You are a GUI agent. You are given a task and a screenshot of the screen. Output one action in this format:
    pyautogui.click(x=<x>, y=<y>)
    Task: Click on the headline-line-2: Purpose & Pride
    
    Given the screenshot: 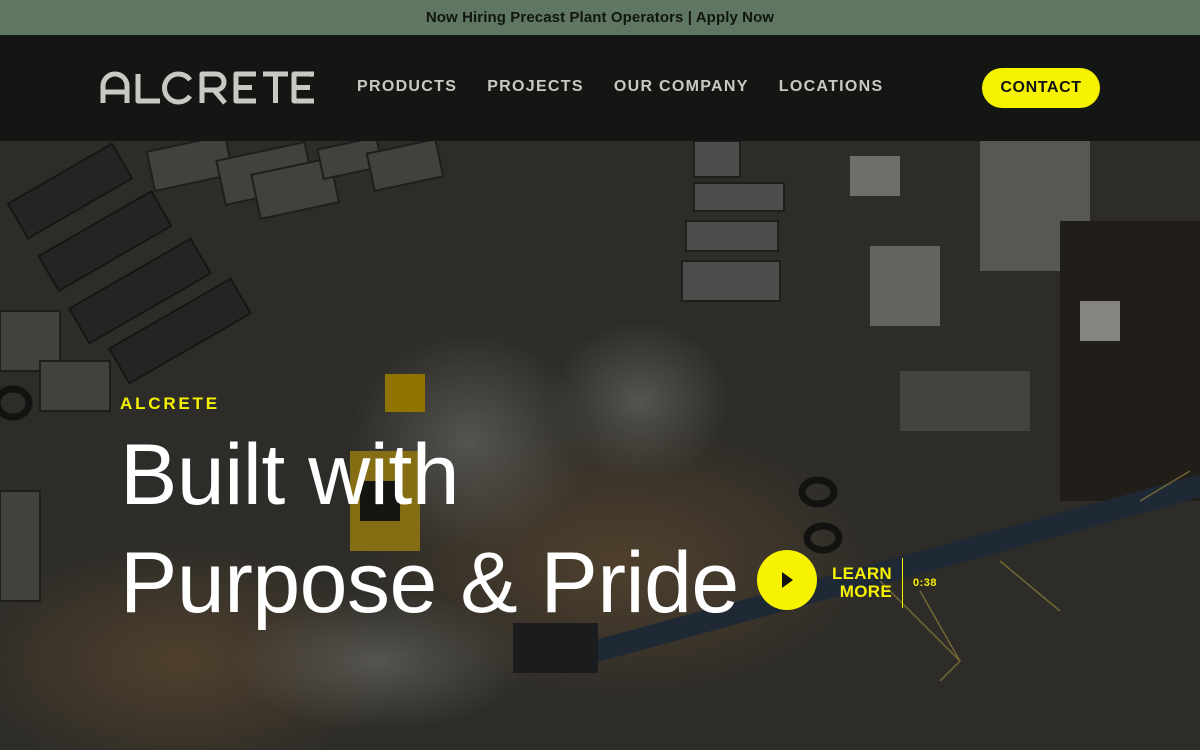 What is the action you would take?
    pyautogui.click(x=429, y=583)
    